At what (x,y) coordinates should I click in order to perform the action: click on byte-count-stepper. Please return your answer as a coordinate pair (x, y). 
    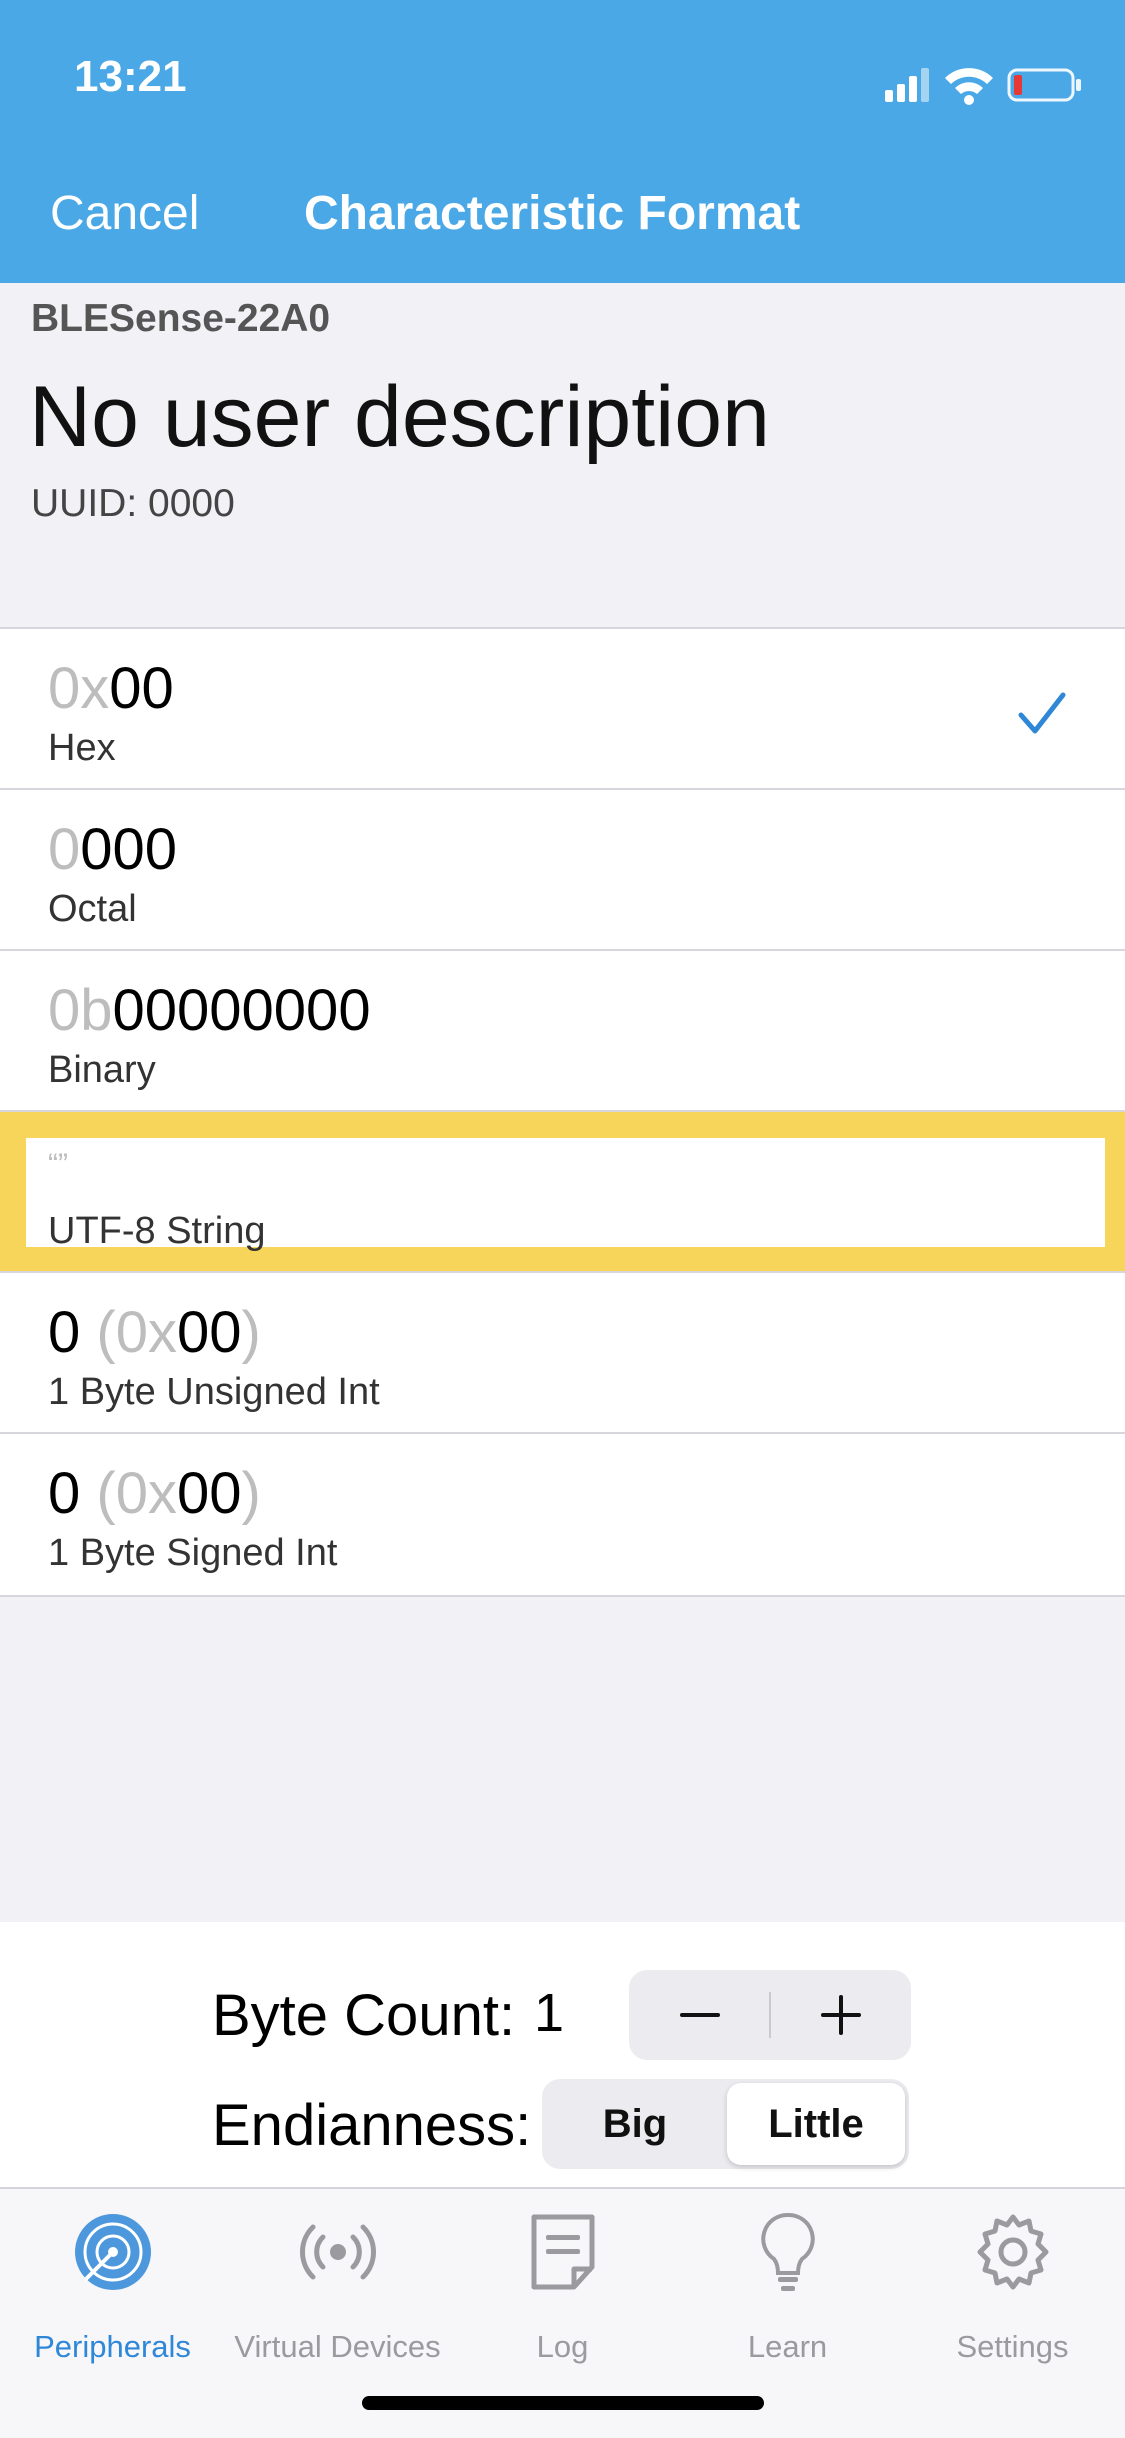
    Looking at the image, I should click on (770, 2015).